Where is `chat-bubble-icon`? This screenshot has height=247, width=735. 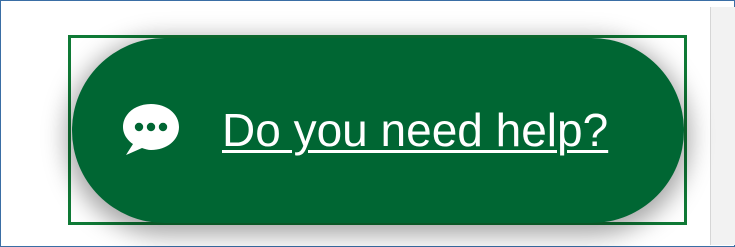 chat-bubble-icon is located at coordinates (151, 130).